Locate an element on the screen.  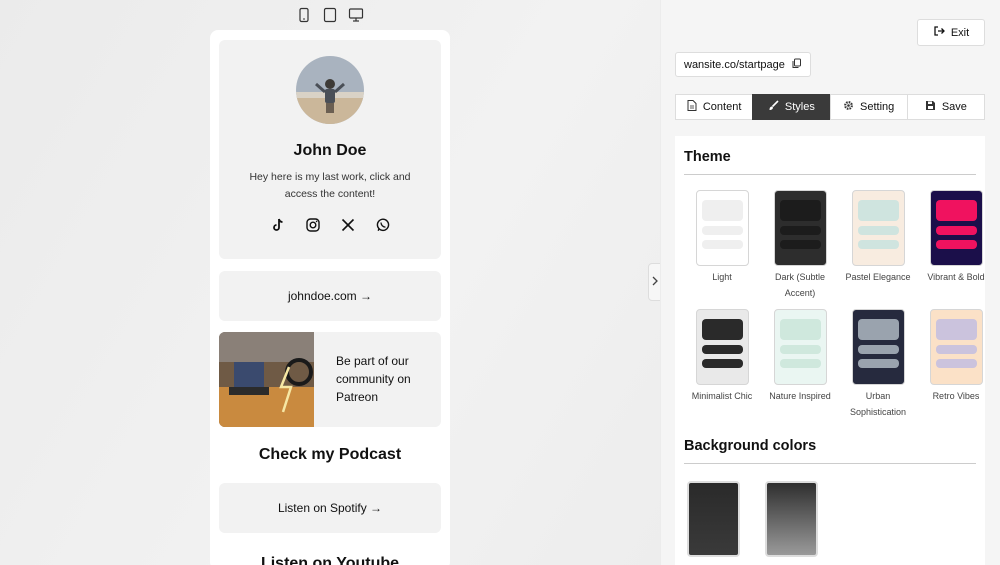
theme-option: Nature Inspired is located at coordinates (800, 364).